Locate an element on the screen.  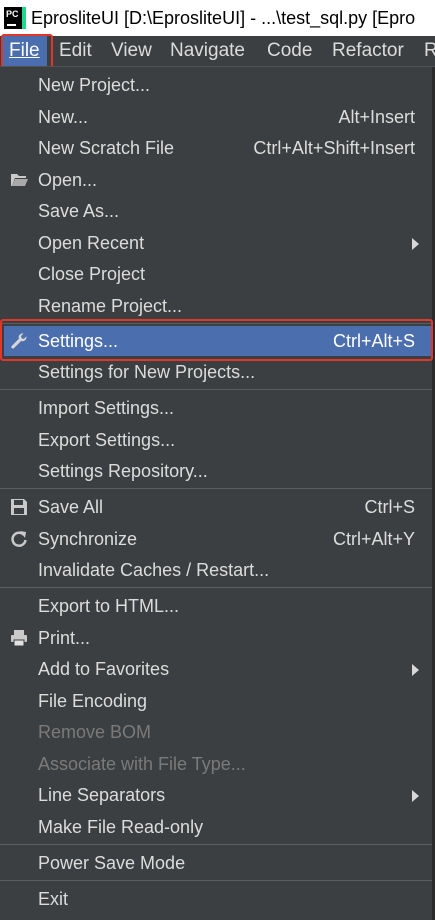
menu-item-add-favorites: Add to Favorites is located at coordinates (217, 669).